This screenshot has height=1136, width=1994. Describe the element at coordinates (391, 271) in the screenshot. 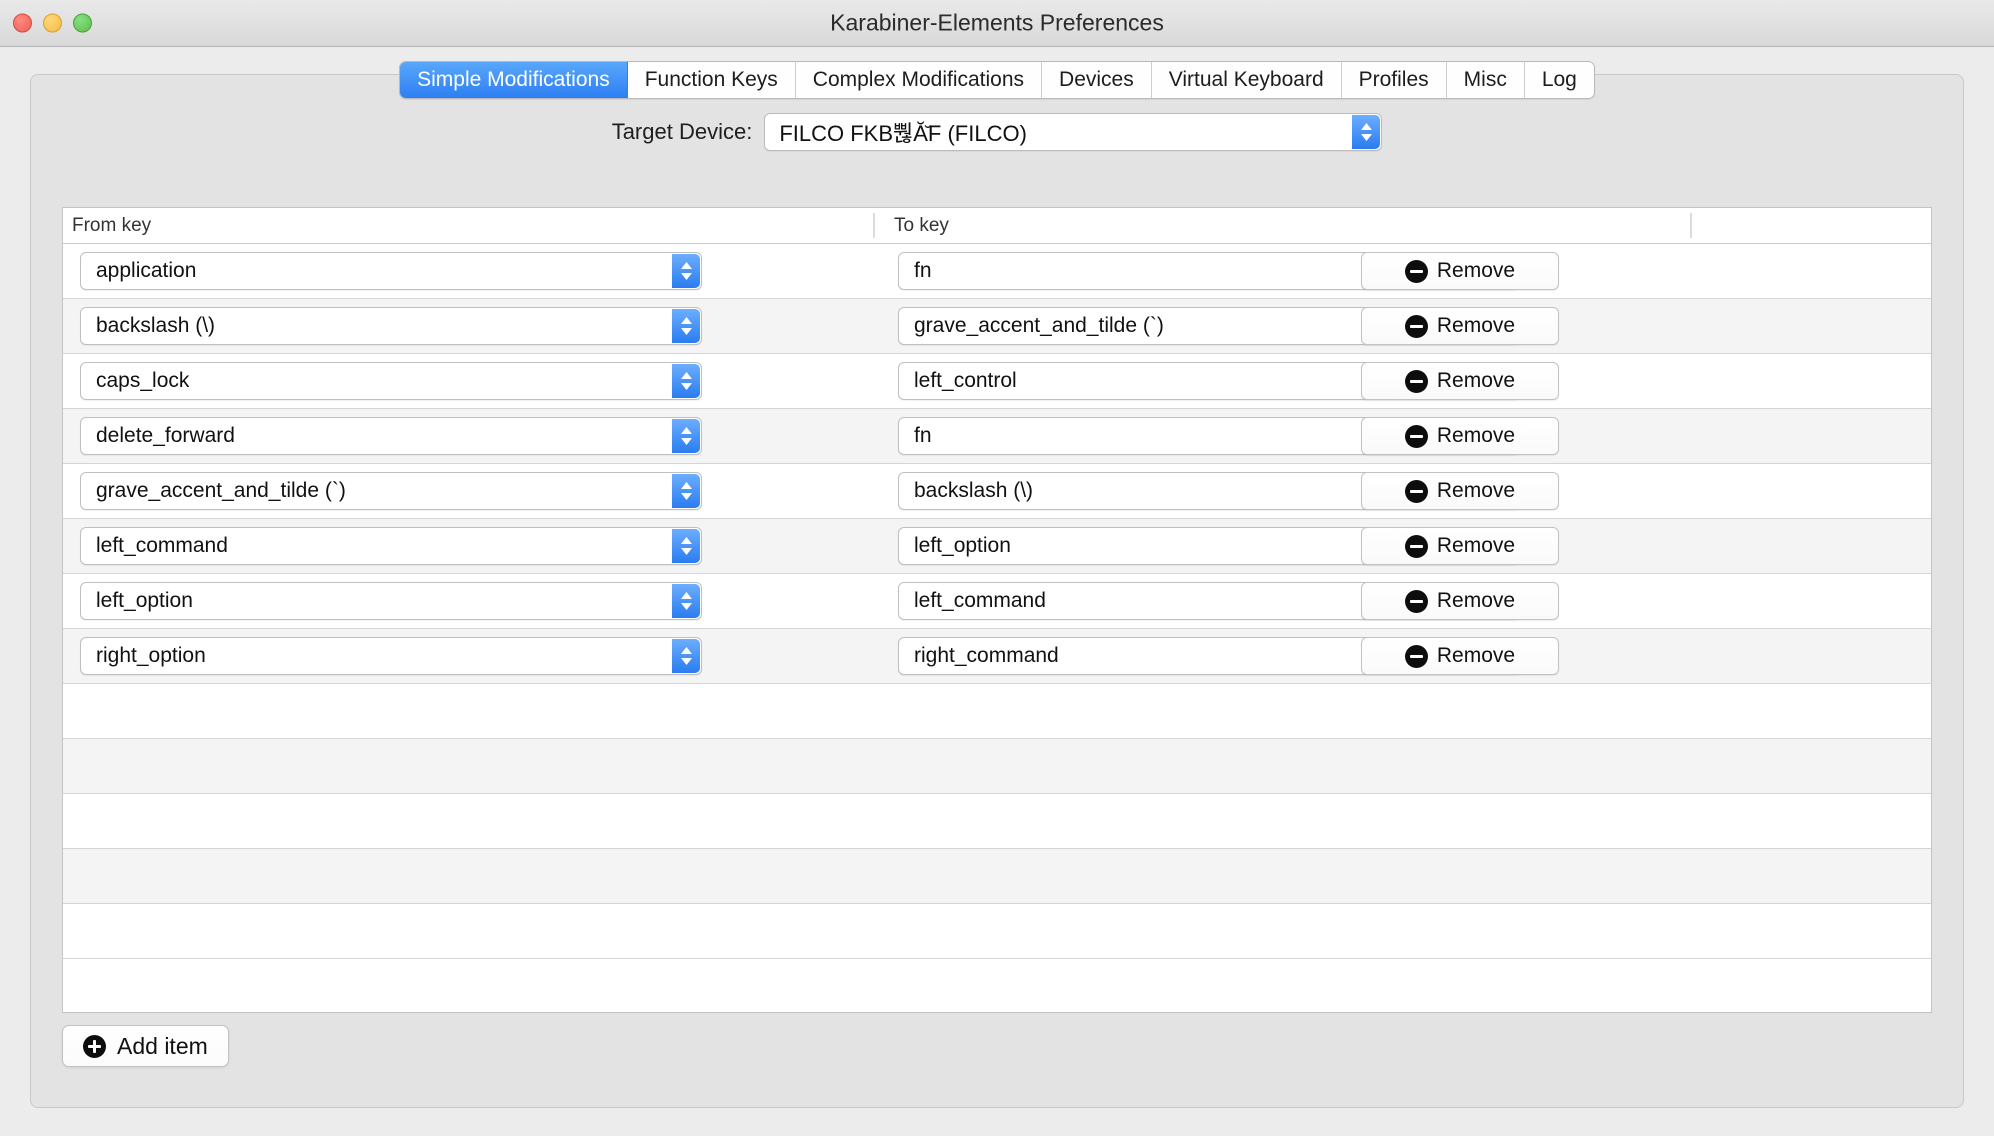

I see `from-key-select: application` at that location.